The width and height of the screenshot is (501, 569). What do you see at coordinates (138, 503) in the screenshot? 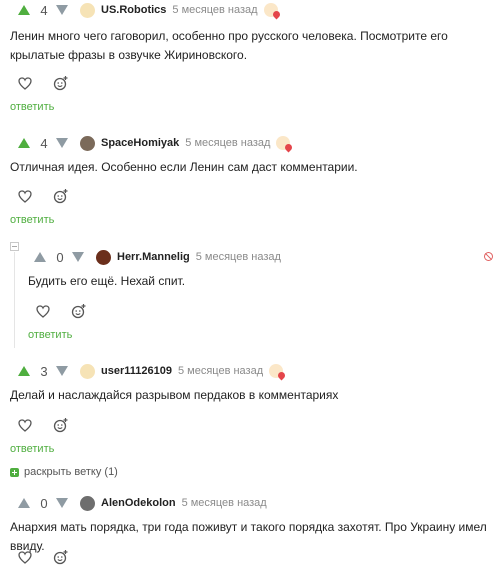
I see `username: AlenOdekolon` at bounding box center [138, 503].